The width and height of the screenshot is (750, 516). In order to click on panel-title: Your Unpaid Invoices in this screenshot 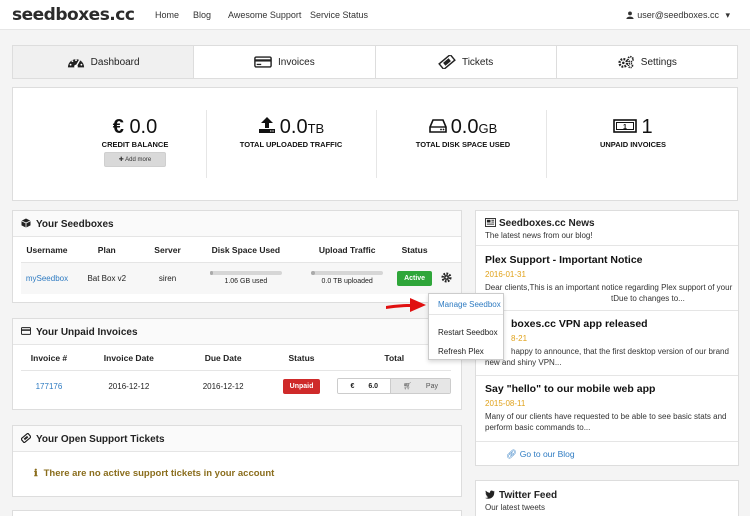, I will do `click(87, 332)`.